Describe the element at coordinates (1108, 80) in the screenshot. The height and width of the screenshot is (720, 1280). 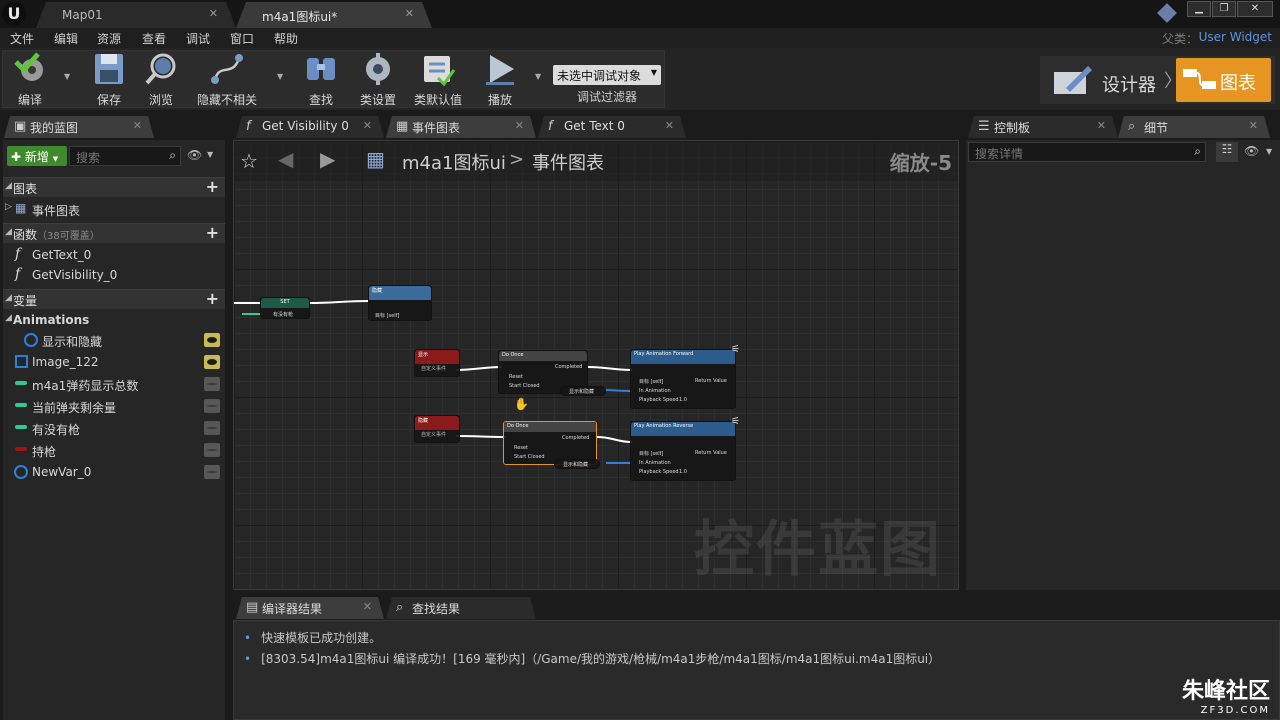
I see `designer-mode-button: 设计器` at that location.